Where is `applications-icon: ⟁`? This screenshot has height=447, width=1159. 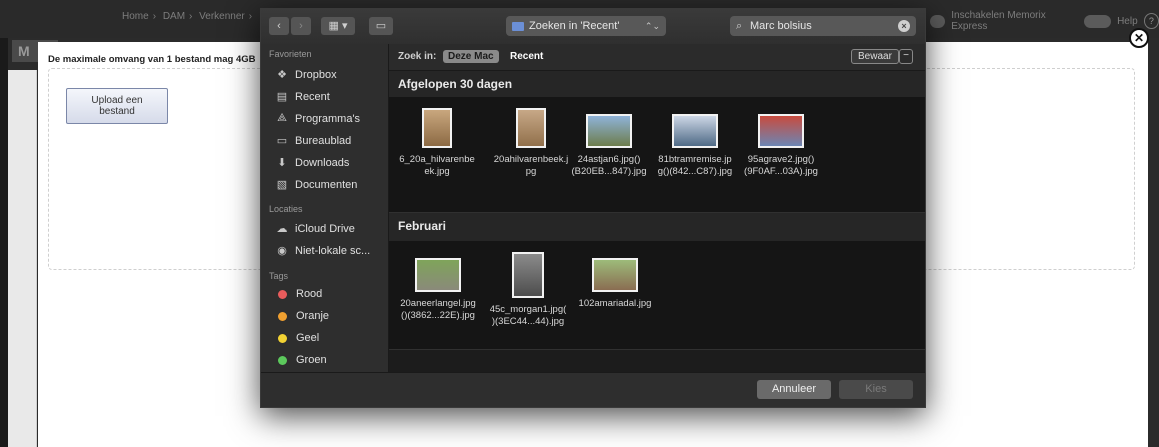
applications-icon: ⟁ is located at coordinates (282, 118).